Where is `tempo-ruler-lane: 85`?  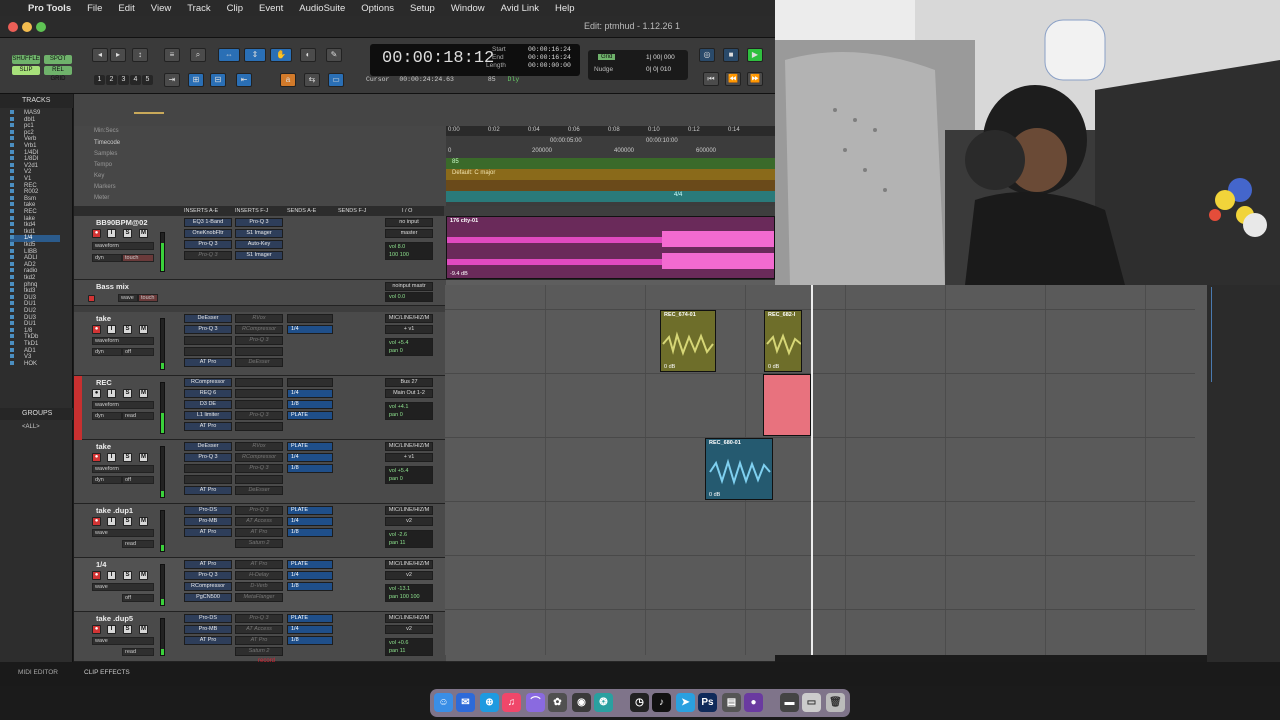
tempo-ruler-lane: 85 is located at coordinates (610, 163).